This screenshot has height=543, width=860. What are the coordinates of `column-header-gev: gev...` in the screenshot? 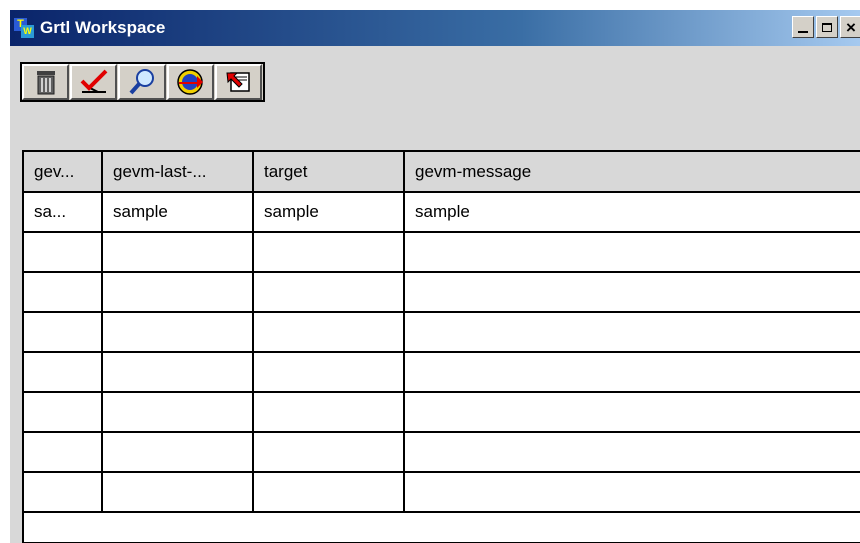 It's located at (63, 172).